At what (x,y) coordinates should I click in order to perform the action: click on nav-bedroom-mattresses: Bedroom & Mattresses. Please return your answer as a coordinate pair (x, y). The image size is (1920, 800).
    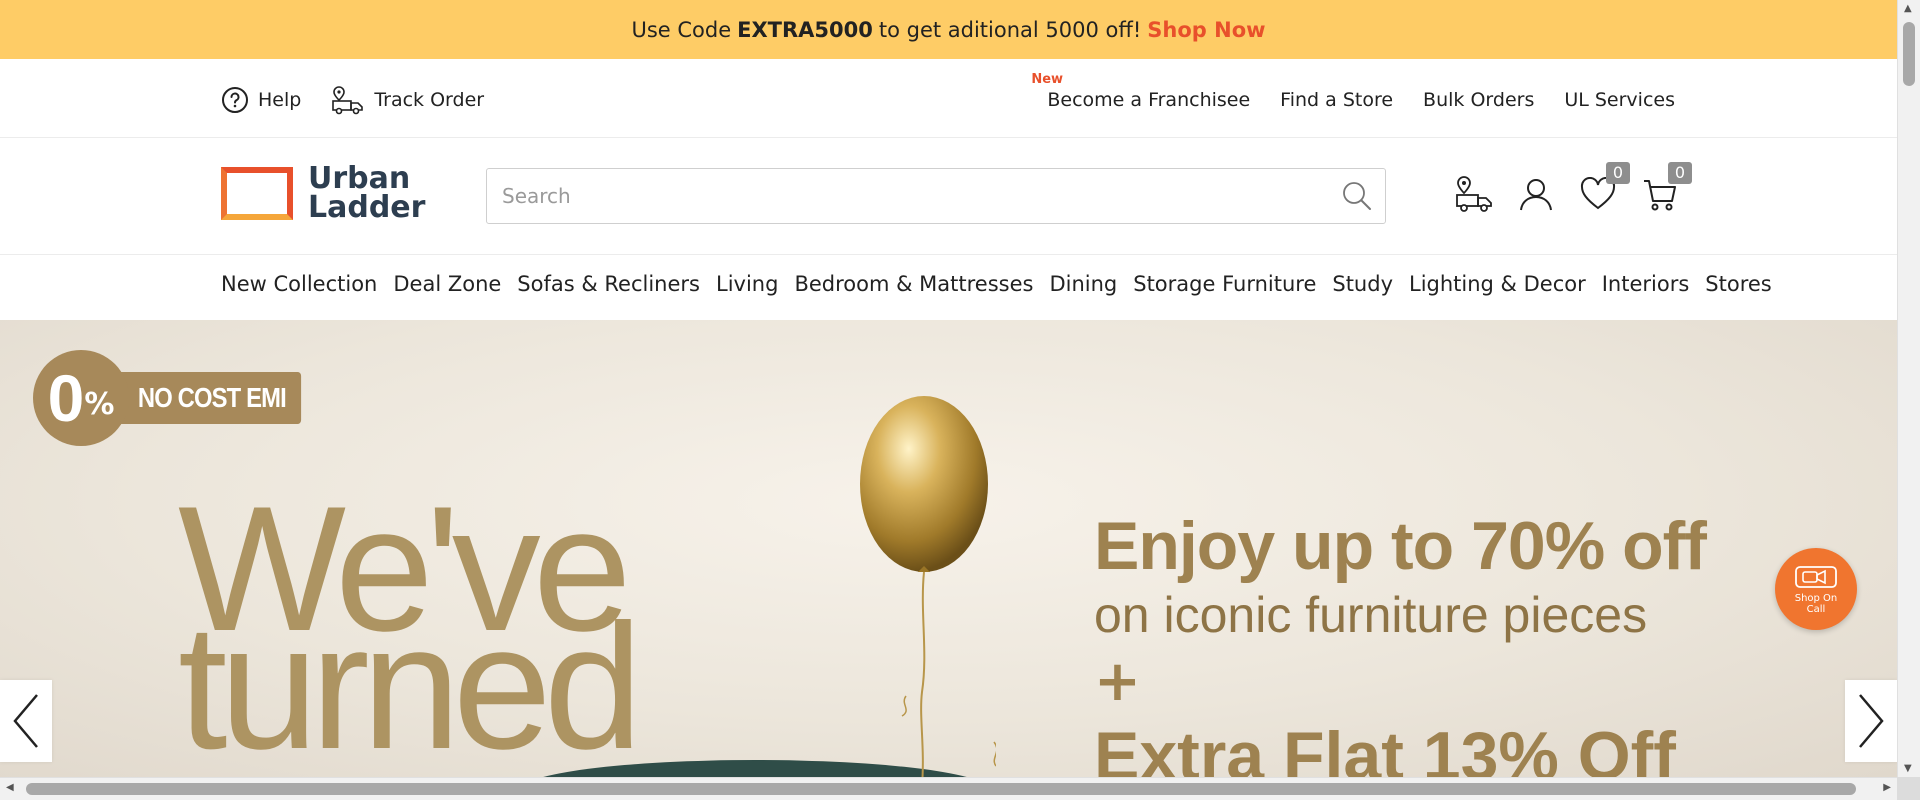
    Looking at the image, I should click on (913, 284).